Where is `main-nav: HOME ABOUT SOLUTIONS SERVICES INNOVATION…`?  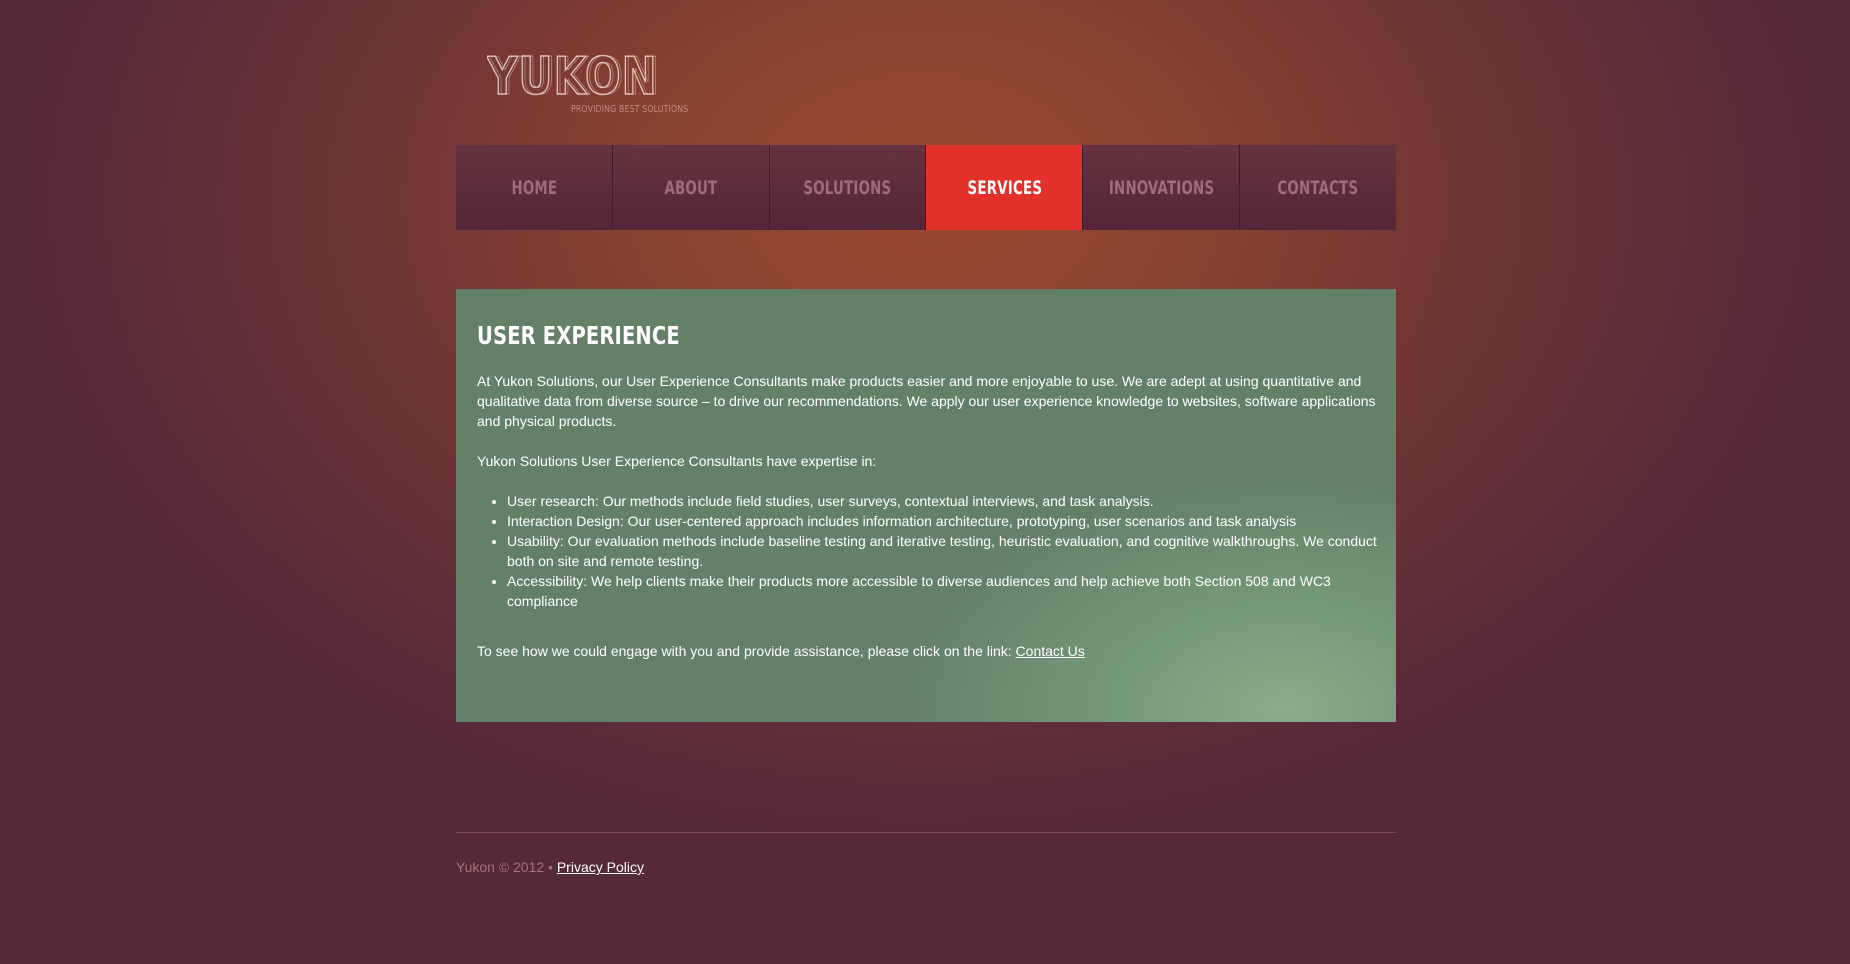
main-nav: HOME ABOUT SOLUTIONS SERVICES INNOVATION… is located at coordinates (926, 187).